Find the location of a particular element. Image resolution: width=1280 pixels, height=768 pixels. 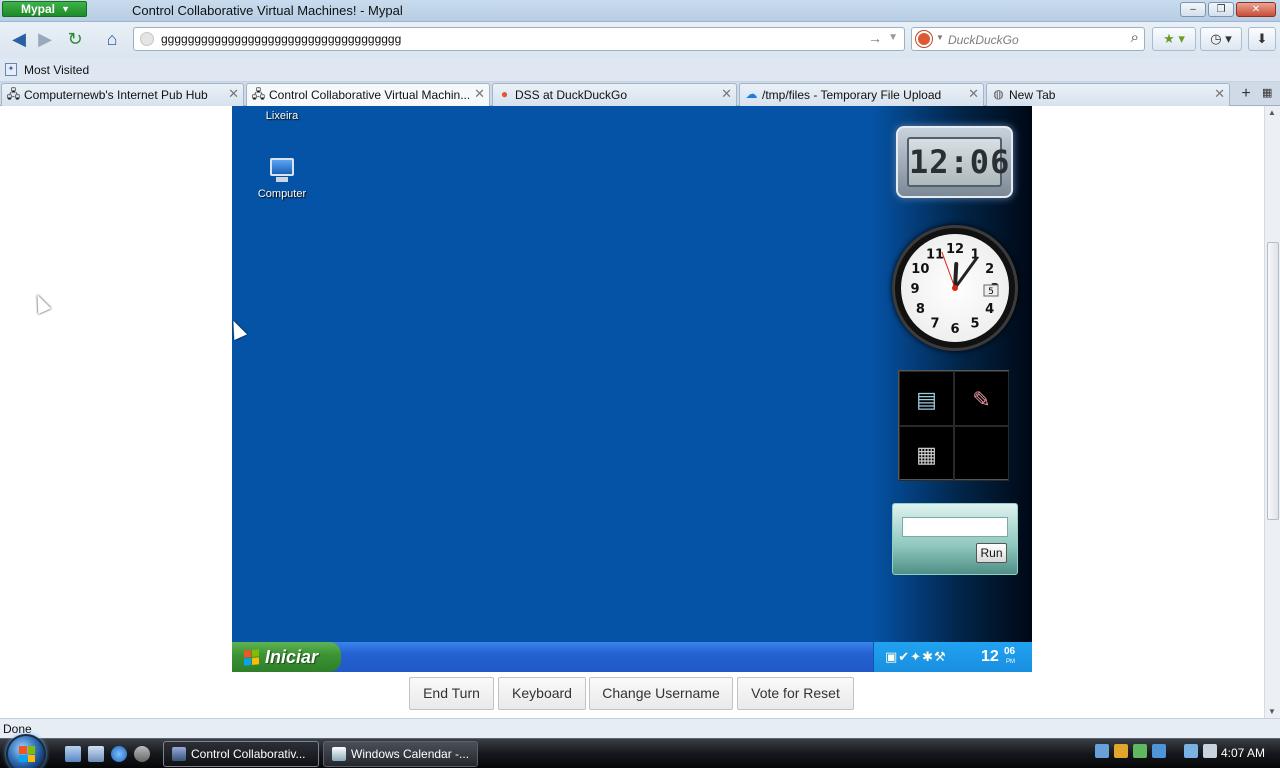

vm-taskbar: Iniciar ▣✔✦✱⚒ 12 06 PM is located at coordinates (632, 657).